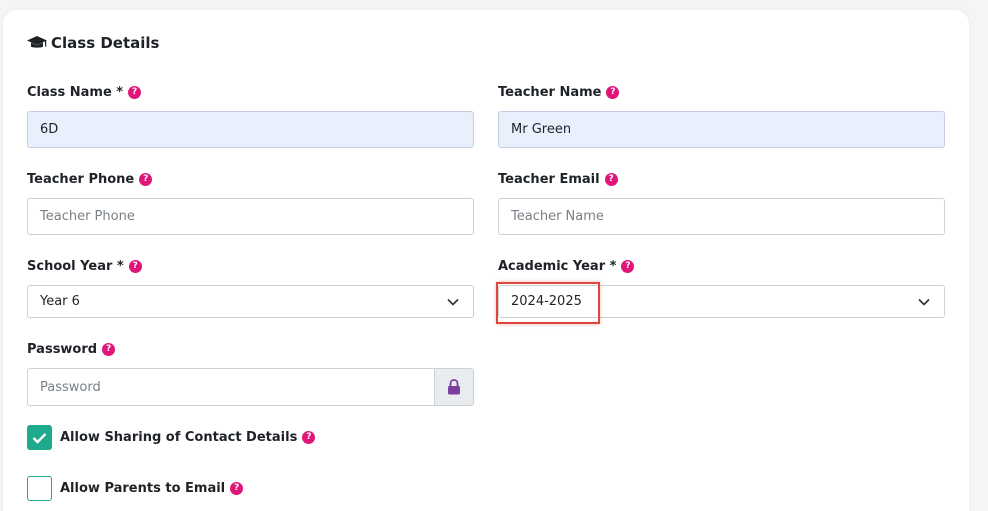  What do you see at coordinates (84, 266) in the screenshot?
I see `school-year-label: School Year * ?` at bounding box center [84, 266].